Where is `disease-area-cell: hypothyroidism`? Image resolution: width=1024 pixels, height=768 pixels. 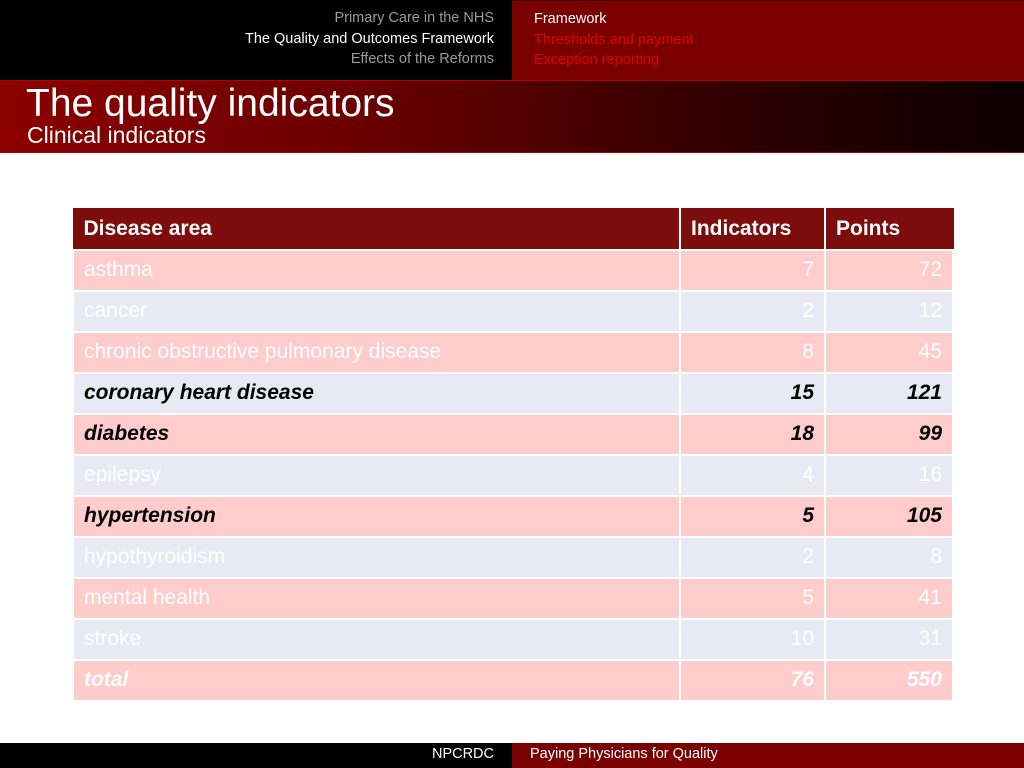 disease-area-cell: hypothyroidism is located at coordinates (376, 557).